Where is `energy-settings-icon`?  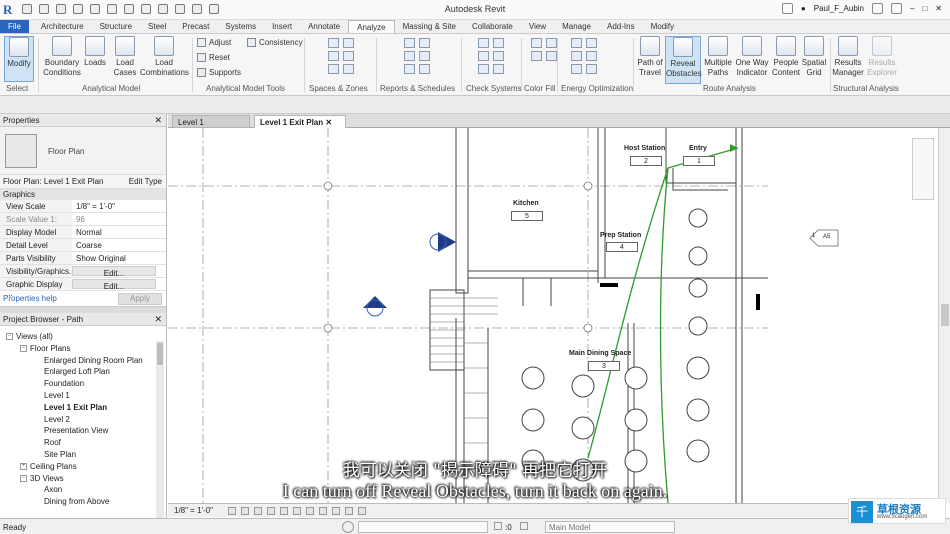
energy-settings-icon is located at coordinates (591, 43).